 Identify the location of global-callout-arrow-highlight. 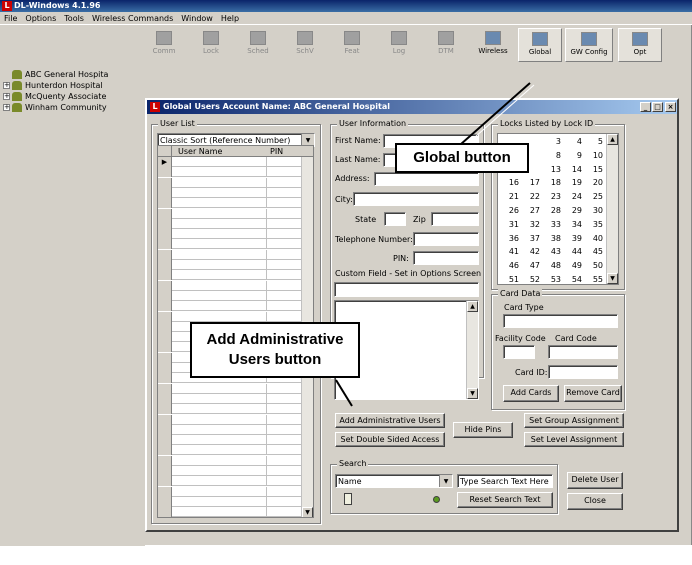
(496, 118).